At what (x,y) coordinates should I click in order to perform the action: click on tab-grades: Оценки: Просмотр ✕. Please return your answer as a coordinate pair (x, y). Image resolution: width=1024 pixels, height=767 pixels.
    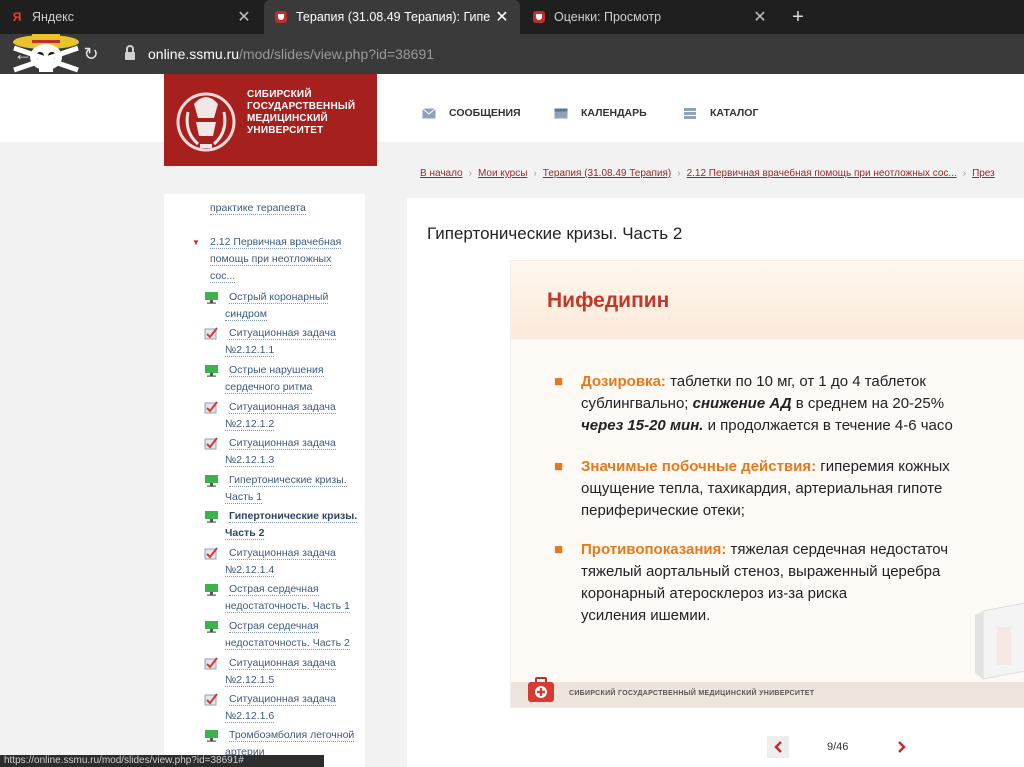
    Looking at the image, I should click on (650, 17).